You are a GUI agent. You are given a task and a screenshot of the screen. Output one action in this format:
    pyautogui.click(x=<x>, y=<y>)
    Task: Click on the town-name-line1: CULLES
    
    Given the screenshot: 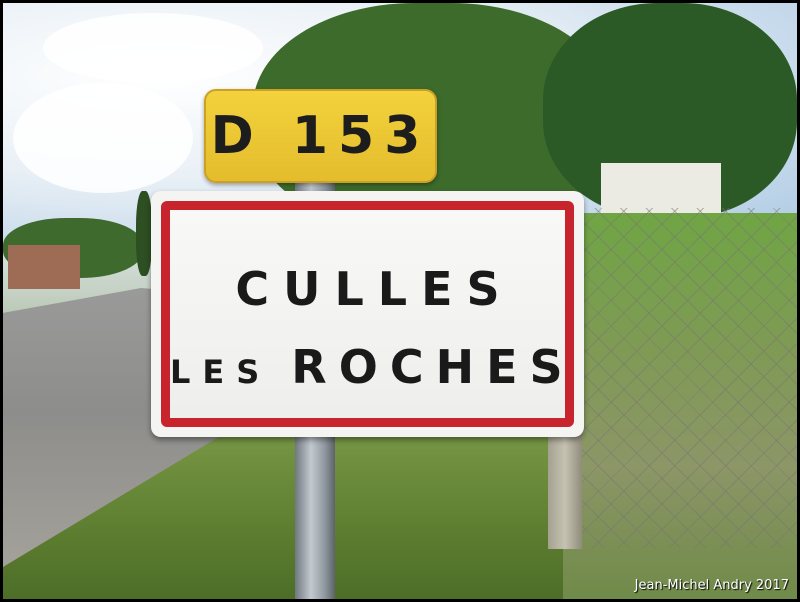 What is the action you would take?
    pyautogui.click(x=374, y=289)
    